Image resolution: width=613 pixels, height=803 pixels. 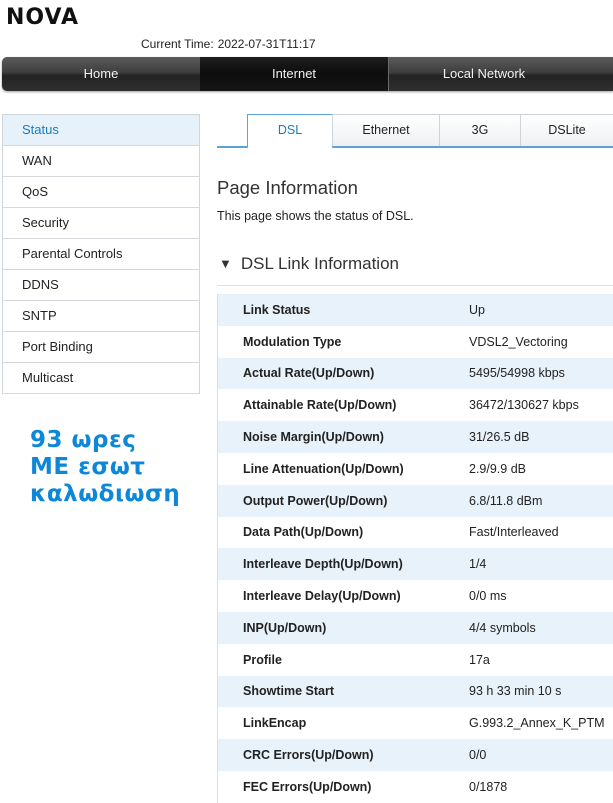 What do you see at coordinates (506, 500) in the screenshot?
I see `row-value: 6.8/11.8 dBm` at bounding box center [506, 500].